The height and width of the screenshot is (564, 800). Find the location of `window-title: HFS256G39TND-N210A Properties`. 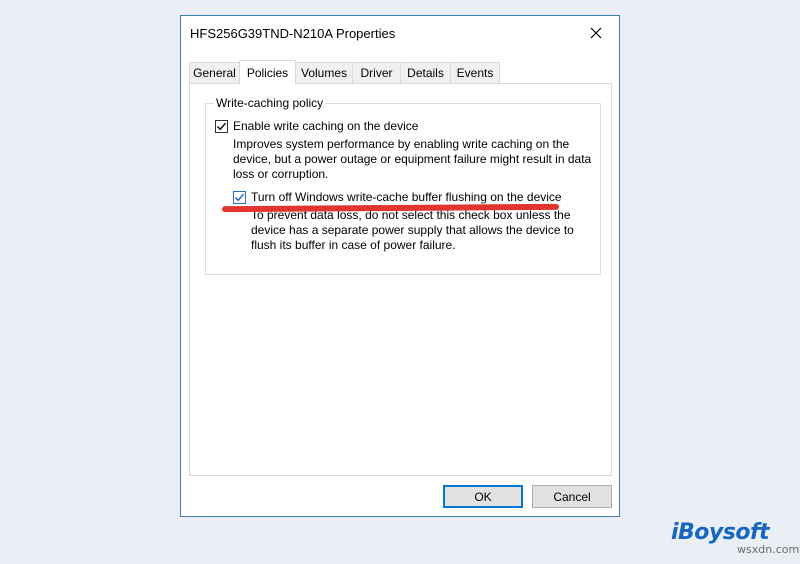

window-title: HFS256G39TND-N210A Properties is located at coordinates (293, 33).